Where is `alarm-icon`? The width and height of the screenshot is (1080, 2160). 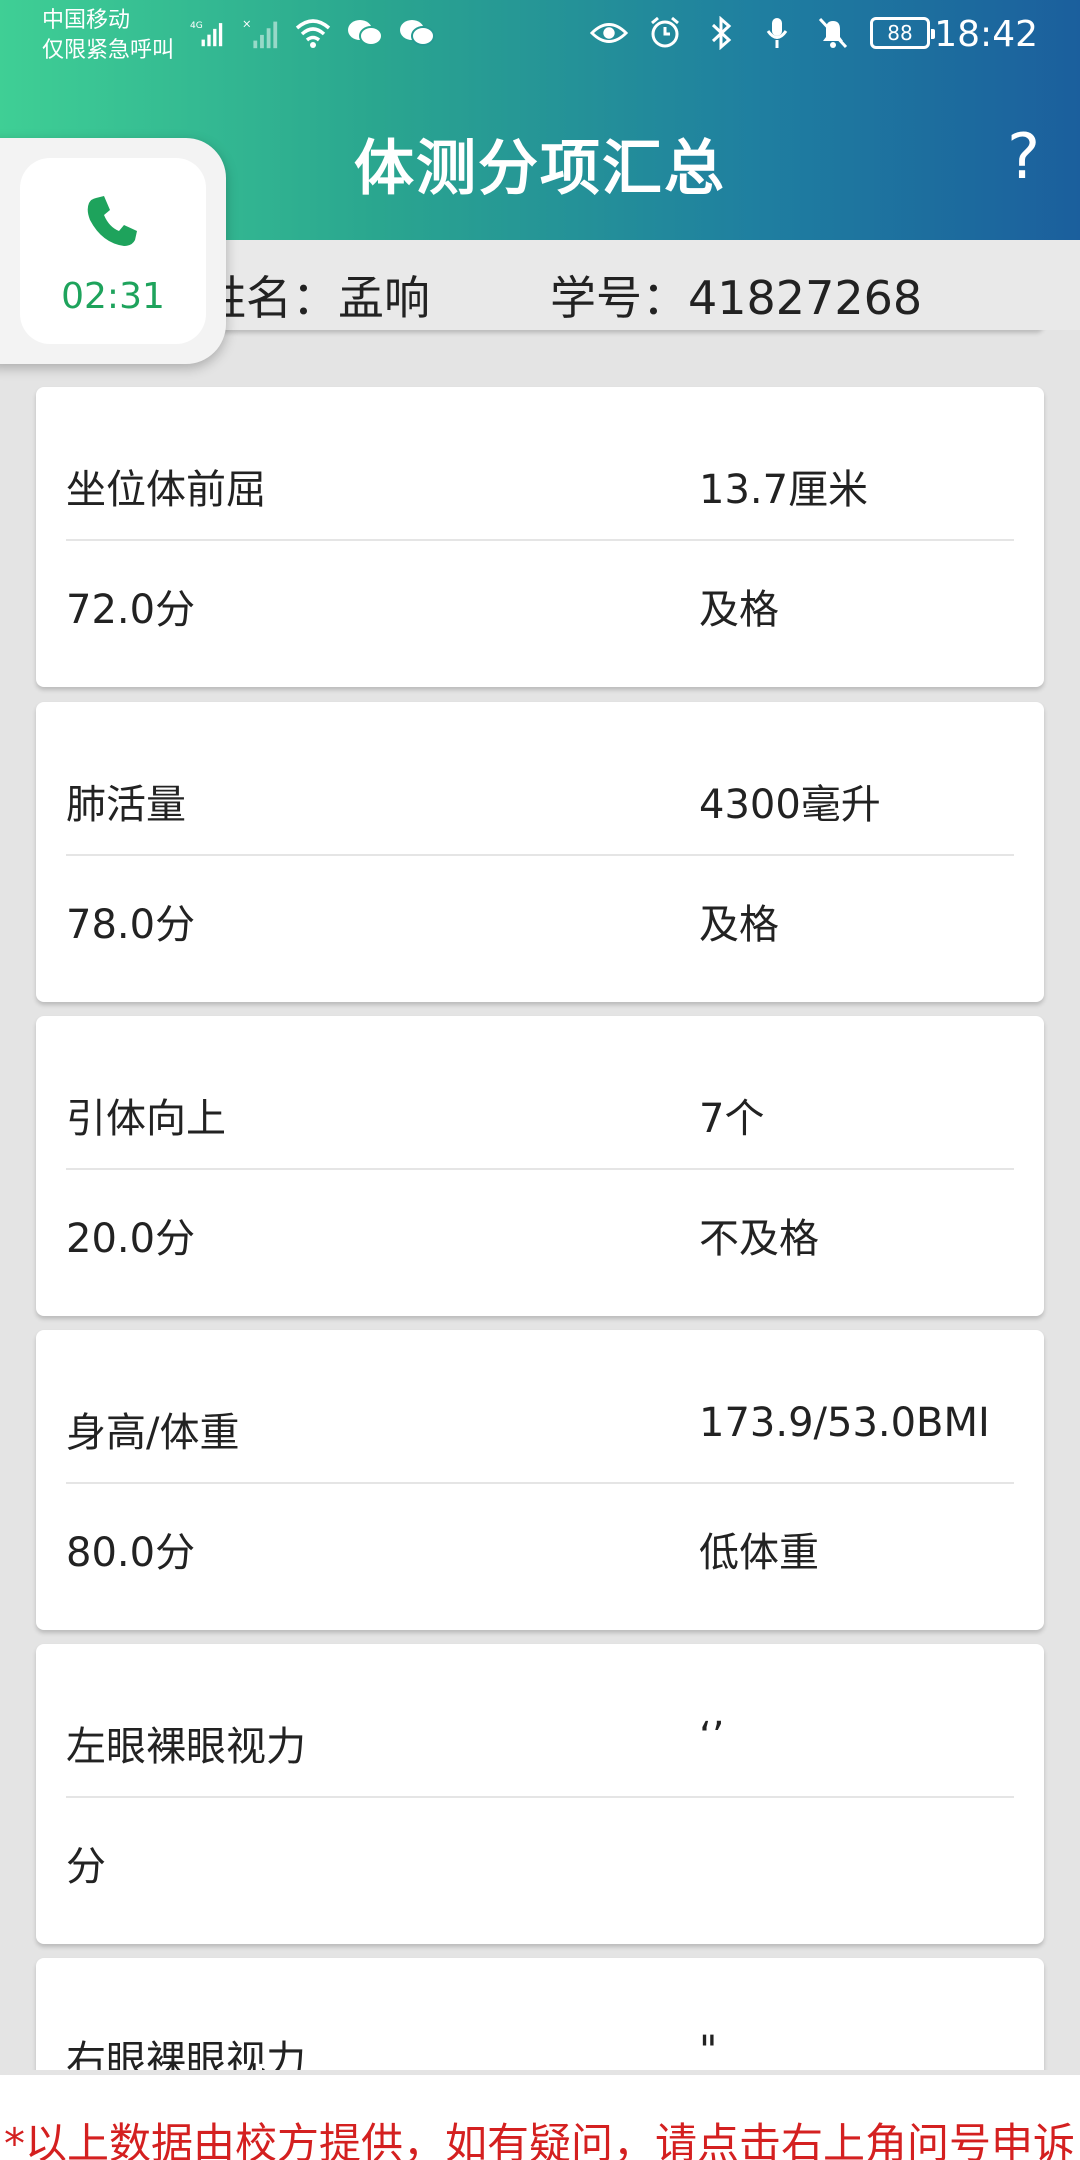
alarm-icon is located at coordinates (665, 33).